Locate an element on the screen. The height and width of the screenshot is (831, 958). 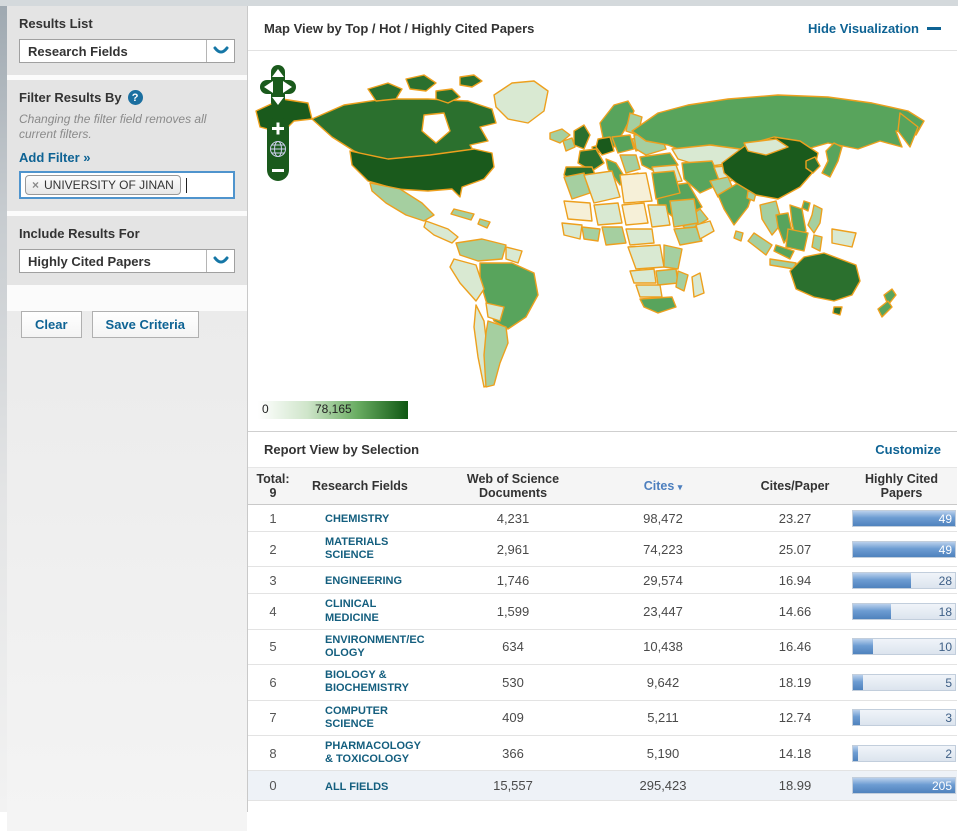
field-cell: MATERIALS SCIENCE is located at coordinates (368, 549).